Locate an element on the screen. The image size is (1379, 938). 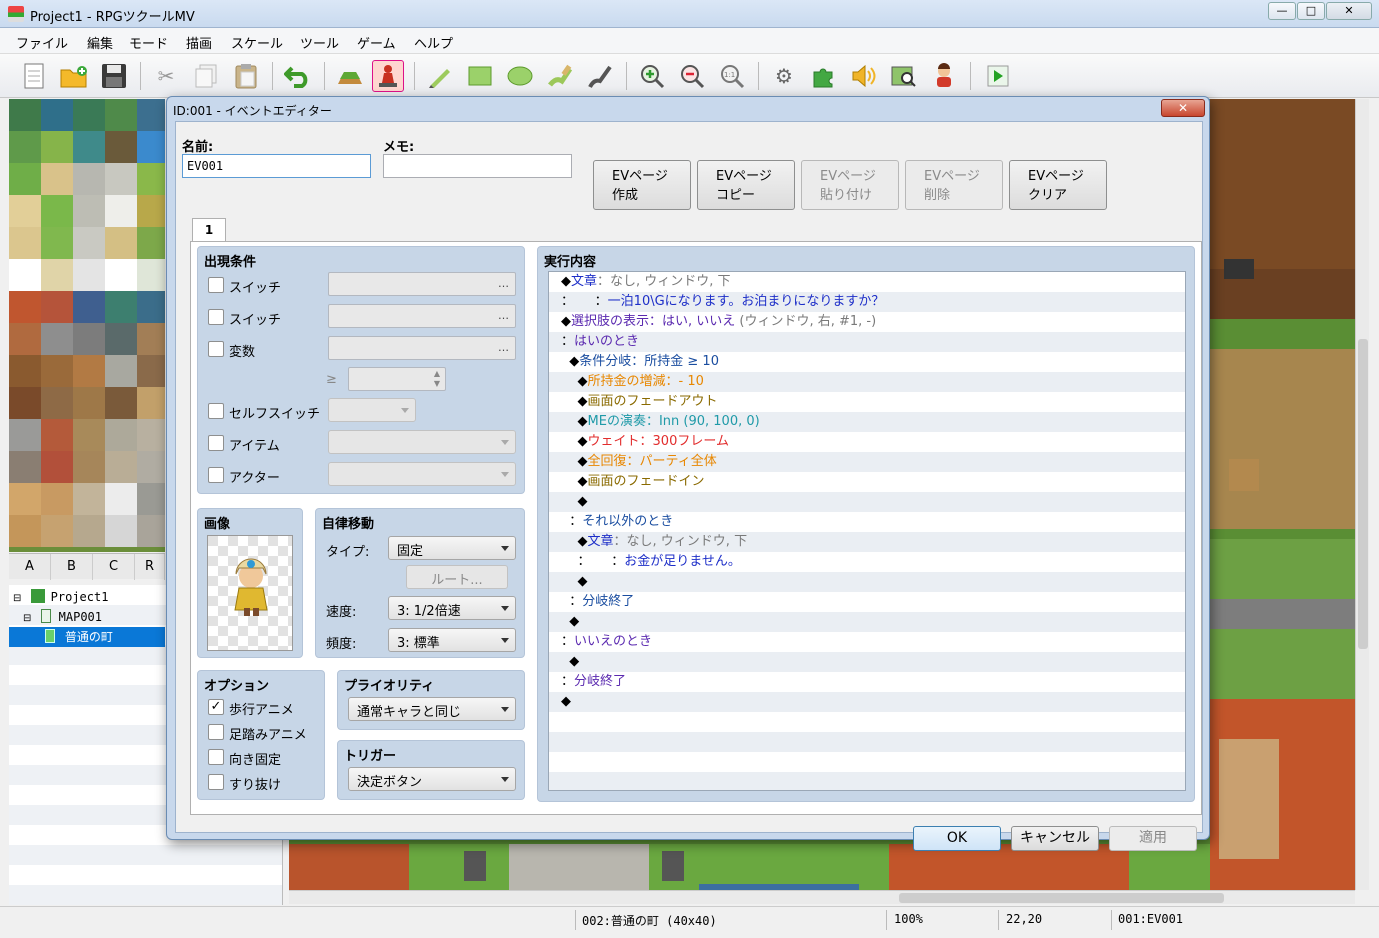
menu-edit: 編集 is located at coordinates (100, 42).